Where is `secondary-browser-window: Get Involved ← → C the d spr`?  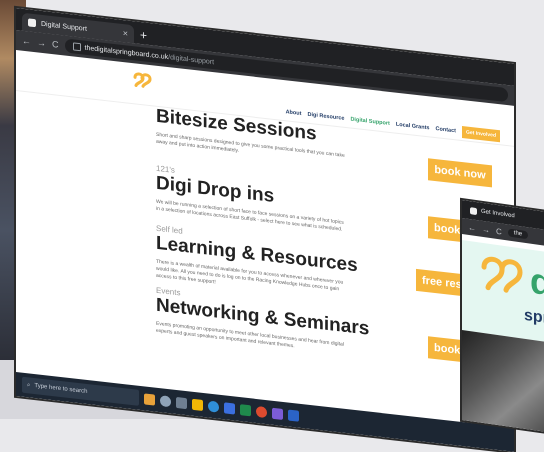 secondary-browser-window: Get Involved ← → C the d spr is located at coordinates (503, 318).